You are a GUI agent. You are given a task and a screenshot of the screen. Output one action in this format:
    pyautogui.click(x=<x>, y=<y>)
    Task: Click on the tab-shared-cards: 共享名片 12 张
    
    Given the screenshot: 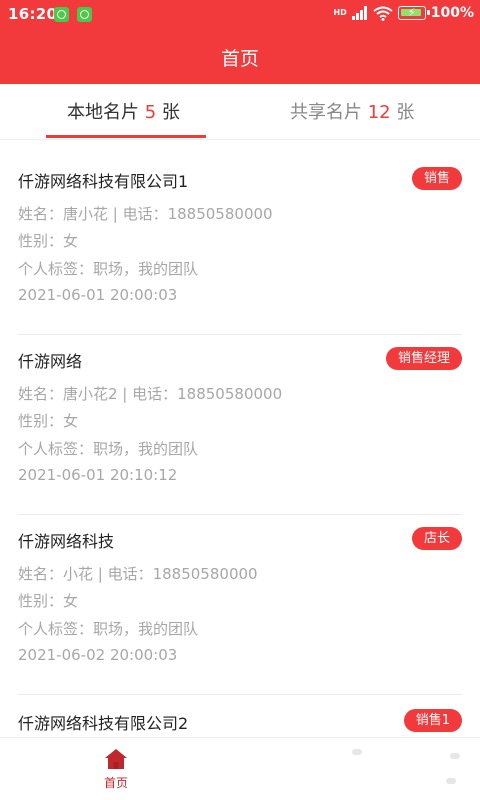 What is the action you would take?
    pyautogui.click(x=352, y=111)
    